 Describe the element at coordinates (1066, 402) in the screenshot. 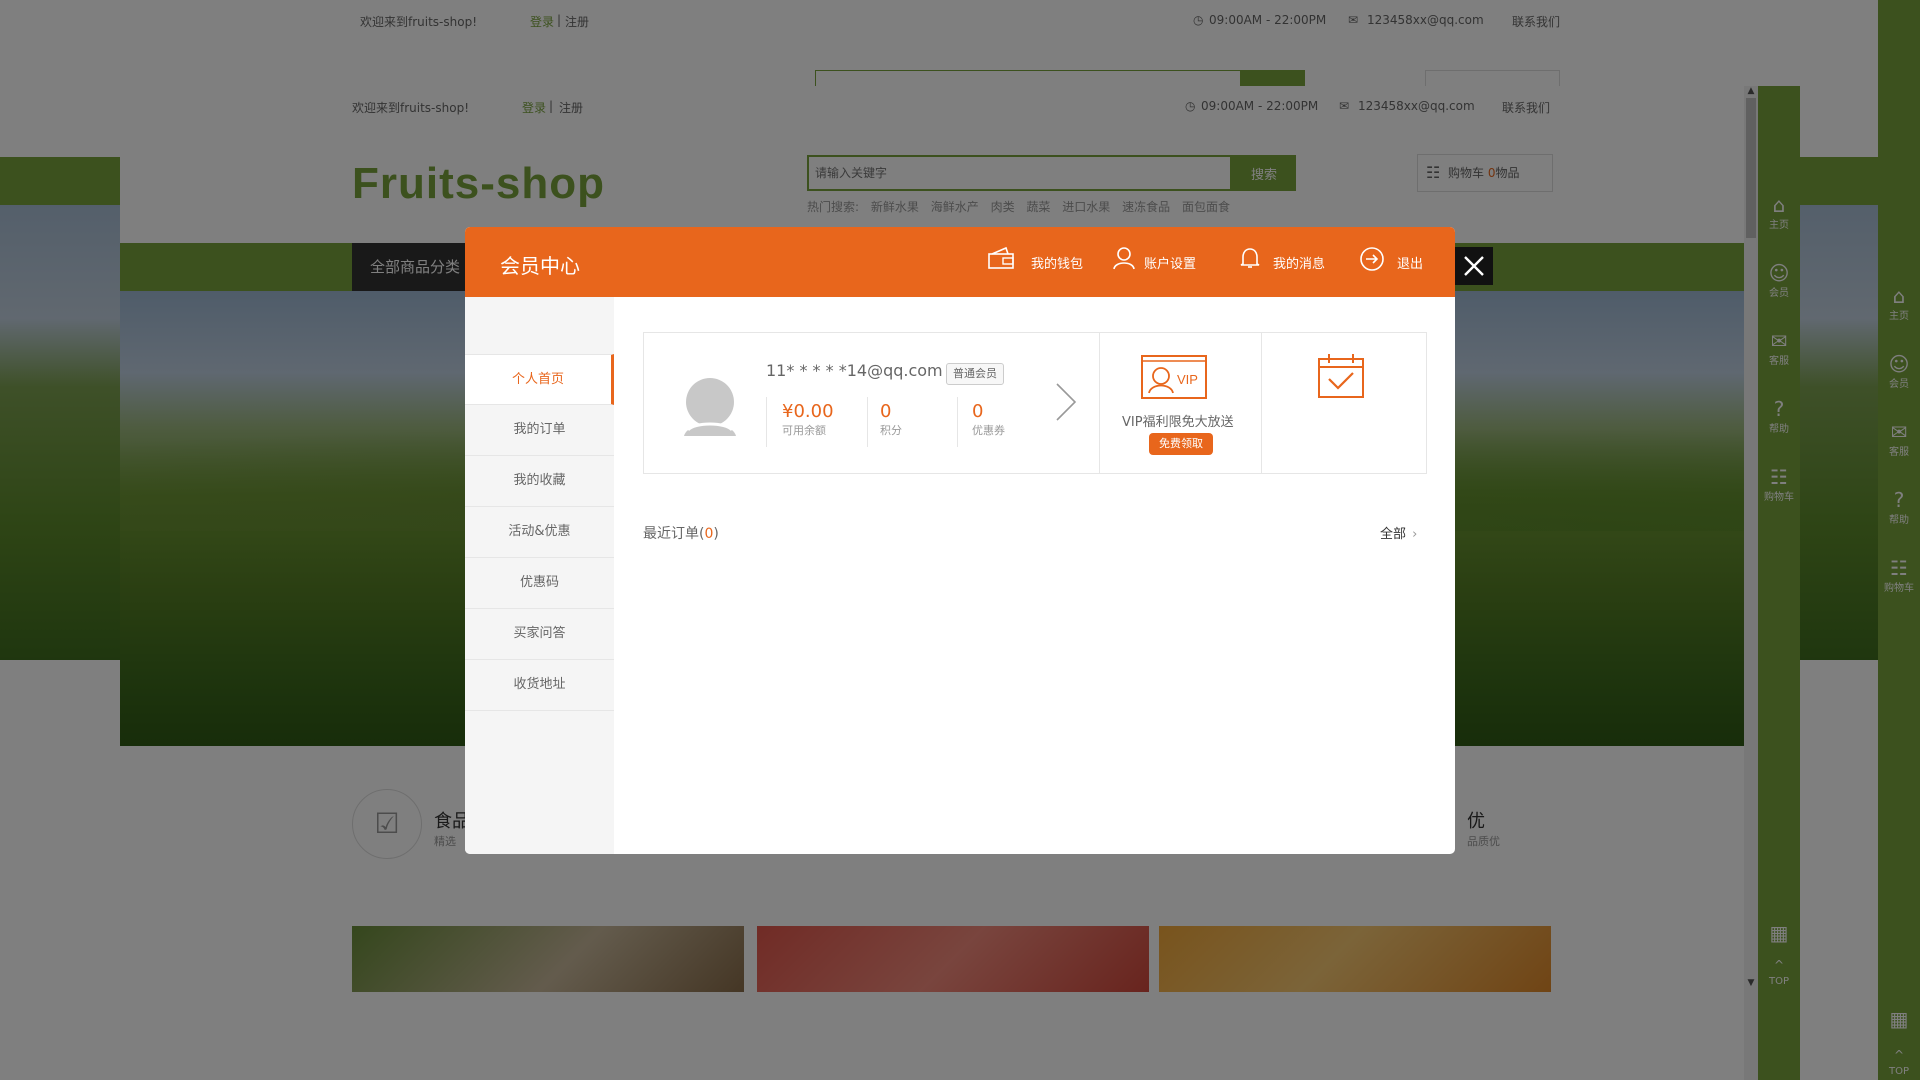

I see `chevron-right-icon` at that location.